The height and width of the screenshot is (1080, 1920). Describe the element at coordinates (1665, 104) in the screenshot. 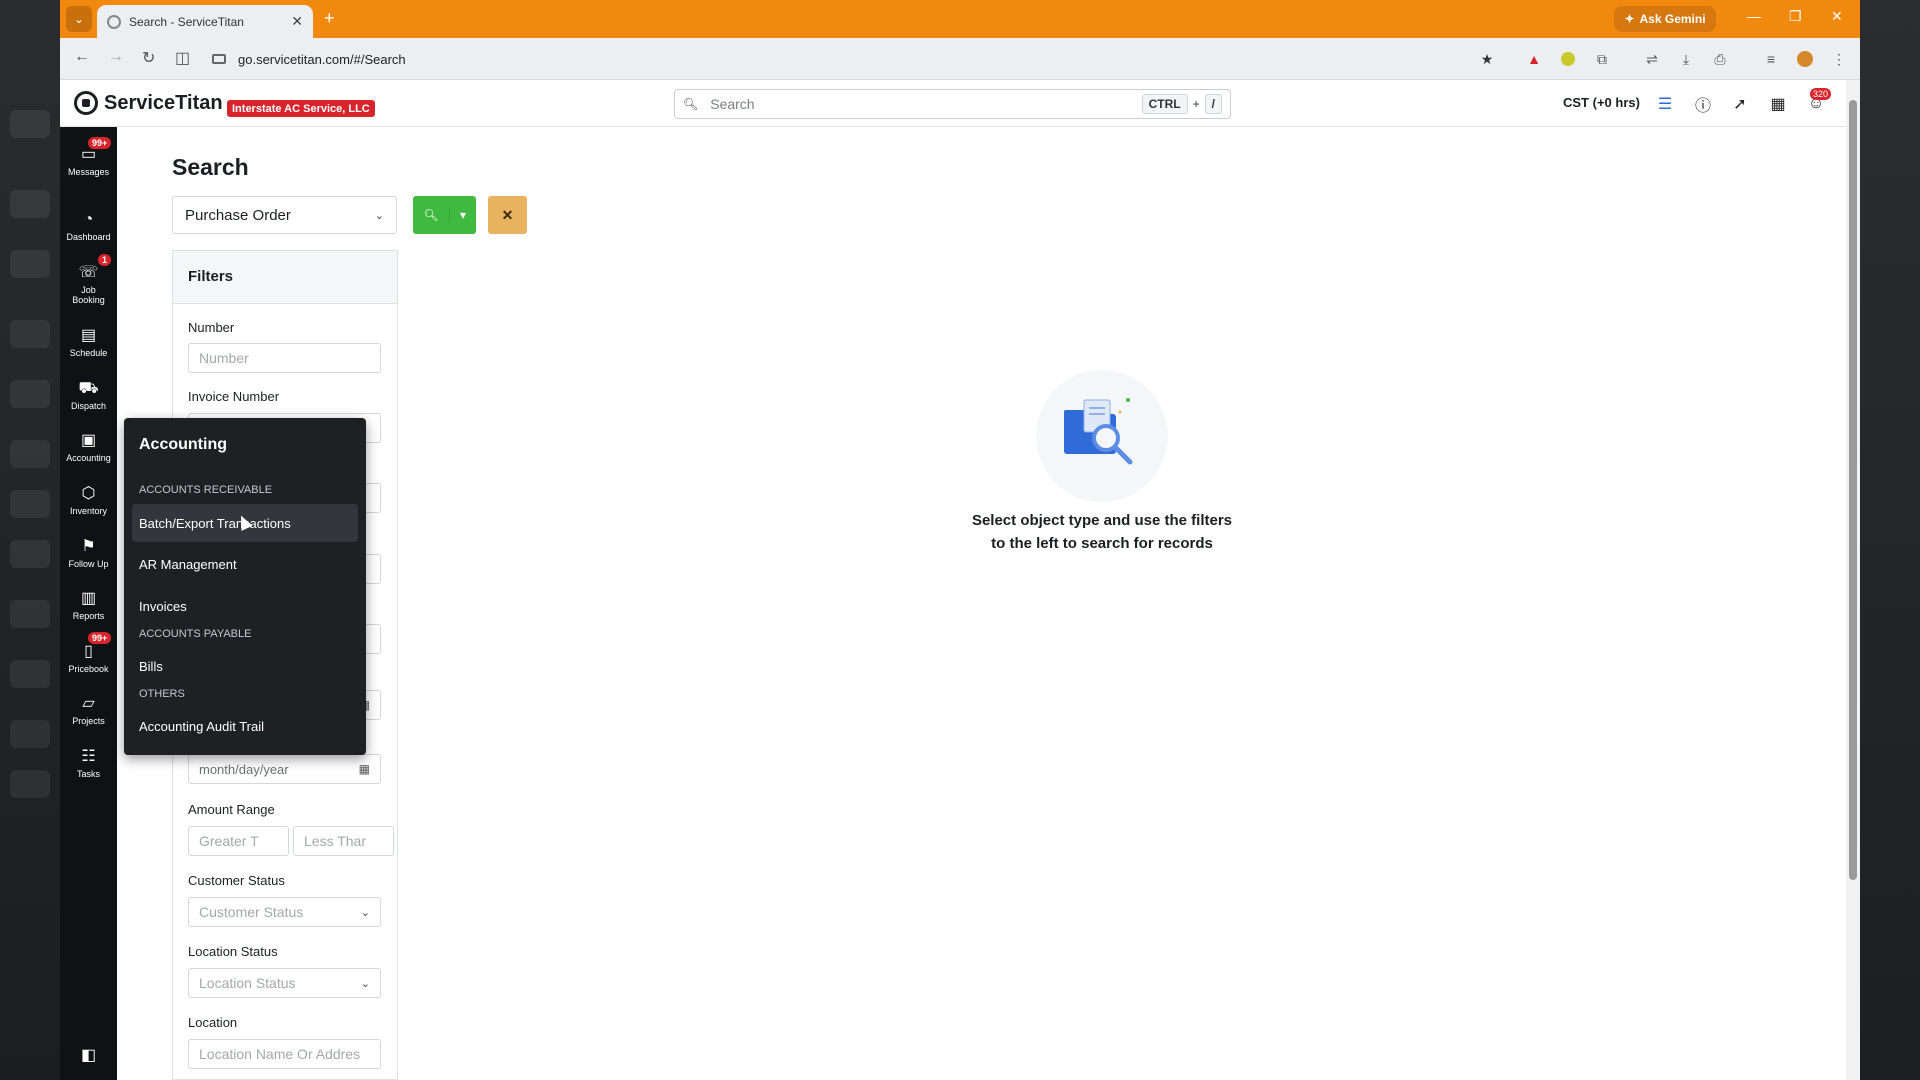

I see `advanced-search-icon: ☰` at that location.